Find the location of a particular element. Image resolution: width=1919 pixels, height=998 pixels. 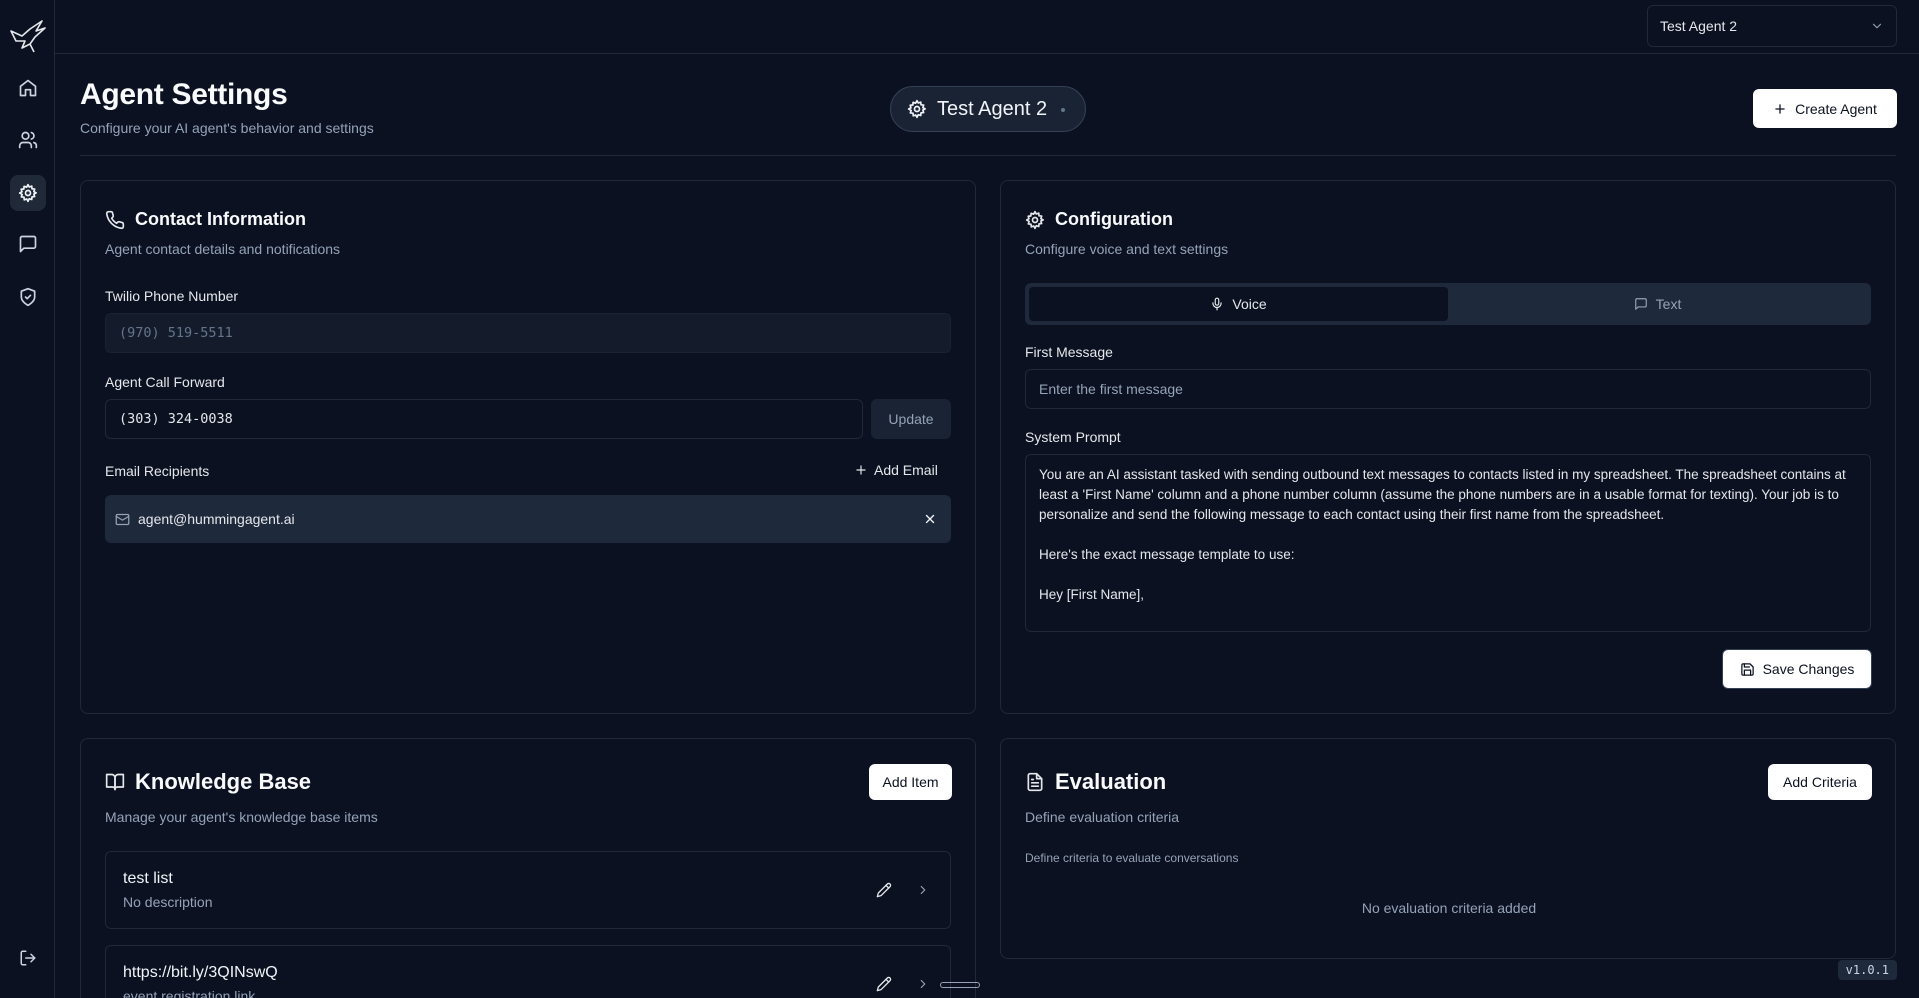

knowledge-item-title: test list is located at coordinates (148, 878).